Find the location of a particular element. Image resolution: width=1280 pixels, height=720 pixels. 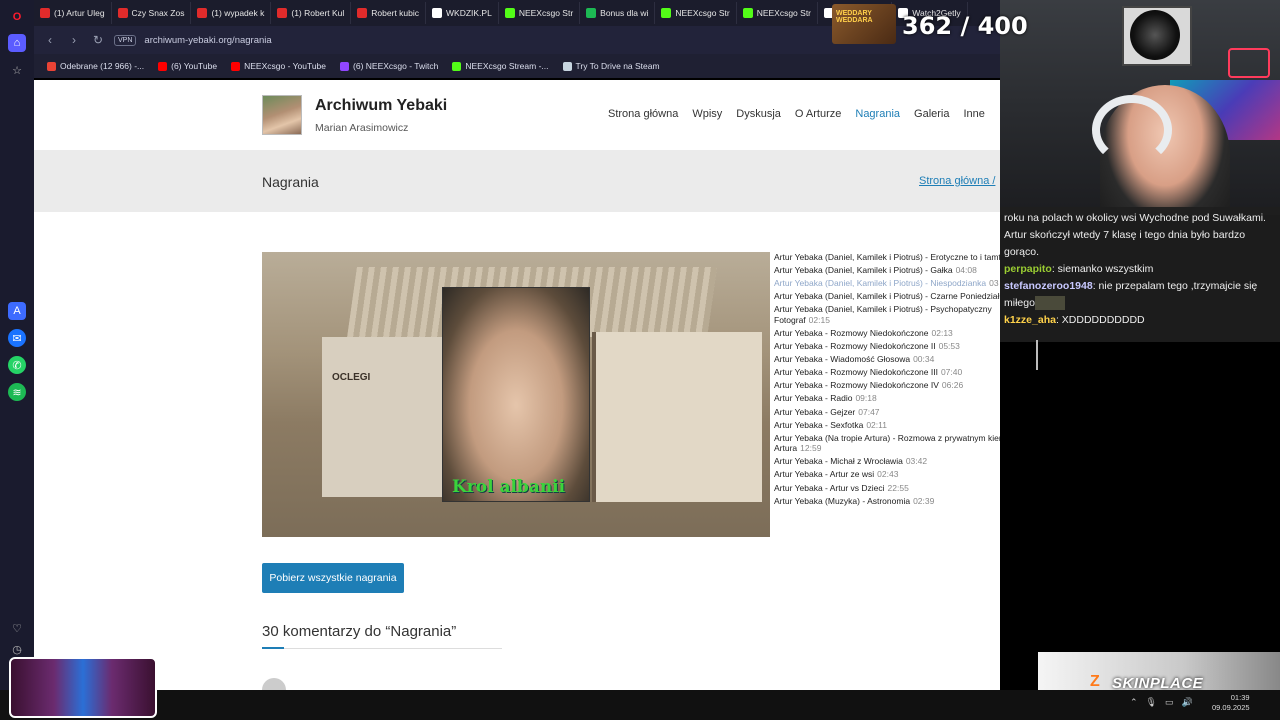

playlist-item: Artur Yebaka (Muzyka) - Astronomia 02:39 is located at coordinates (887, 502).